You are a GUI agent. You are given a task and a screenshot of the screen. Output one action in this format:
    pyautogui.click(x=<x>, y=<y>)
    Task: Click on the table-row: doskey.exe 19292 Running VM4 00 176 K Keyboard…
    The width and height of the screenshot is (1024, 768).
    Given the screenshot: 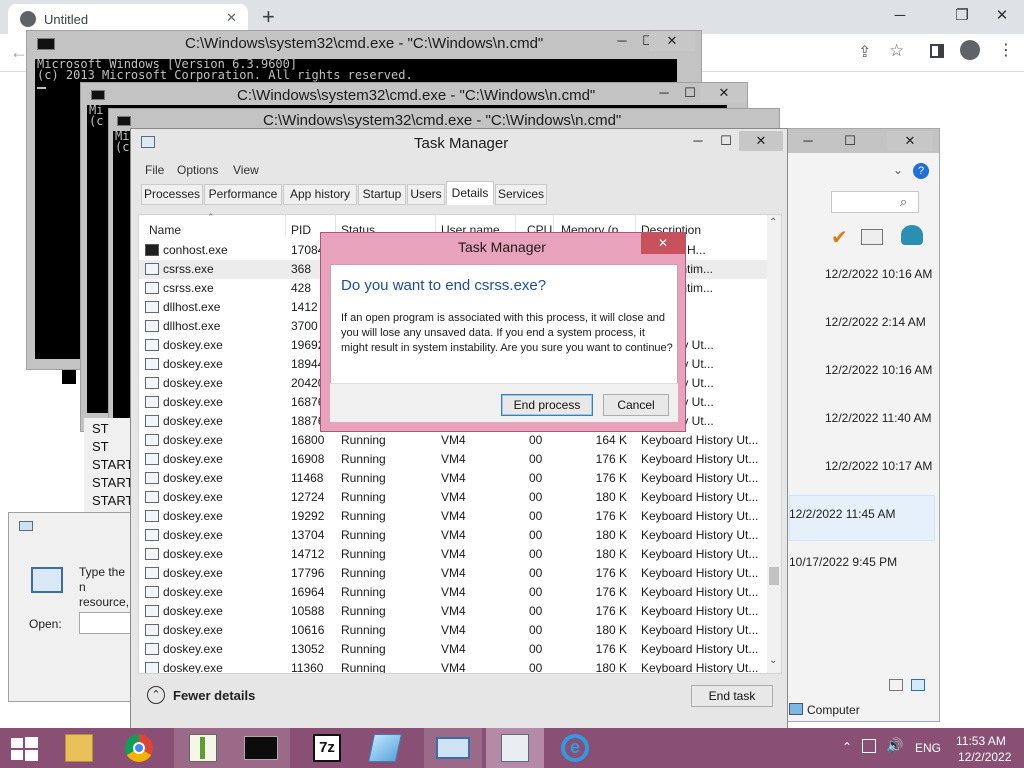 What is the action you would take?
    pyautogui.click(x=453, y=516)
    